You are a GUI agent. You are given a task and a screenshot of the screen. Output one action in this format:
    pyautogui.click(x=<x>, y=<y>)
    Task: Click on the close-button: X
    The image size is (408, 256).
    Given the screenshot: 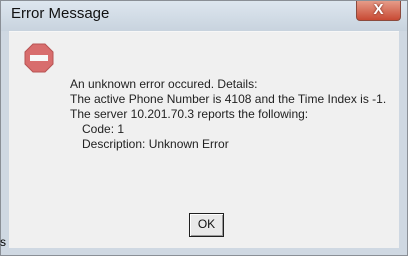 What is the action you would take?
    pyautogui.click(x=378, y=11)
    